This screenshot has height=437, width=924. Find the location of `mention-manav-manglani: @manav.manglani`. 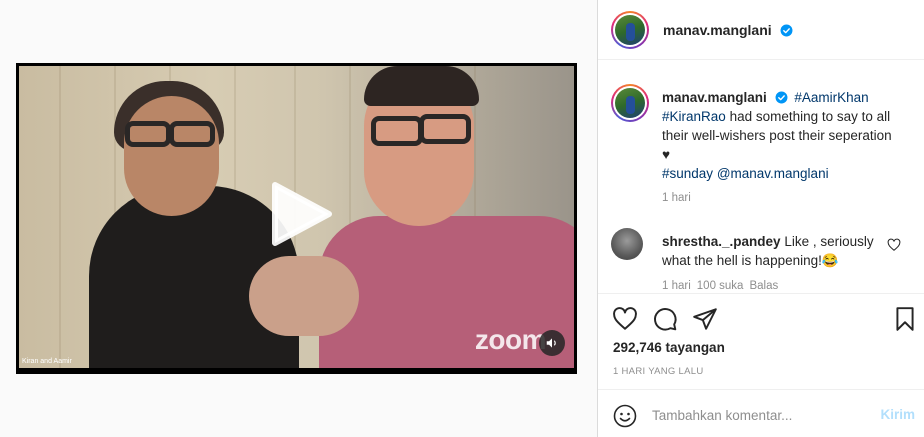

mention-manav-manglani: @manav.manglani is located at coordinates (773, 173).